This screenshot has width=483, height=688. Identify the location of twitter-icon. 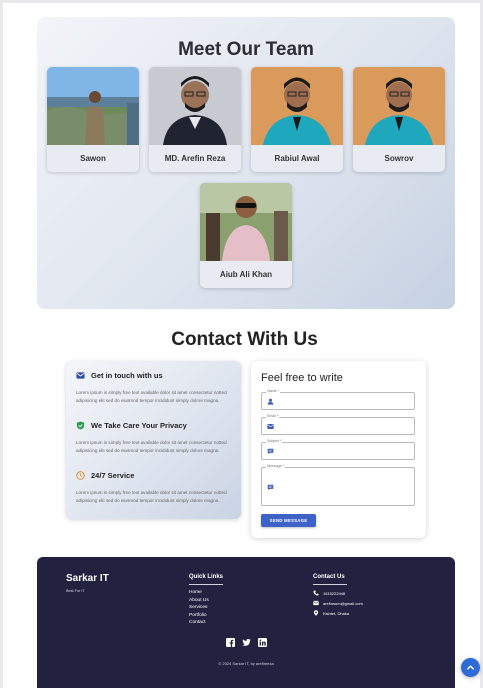
(246, 642).